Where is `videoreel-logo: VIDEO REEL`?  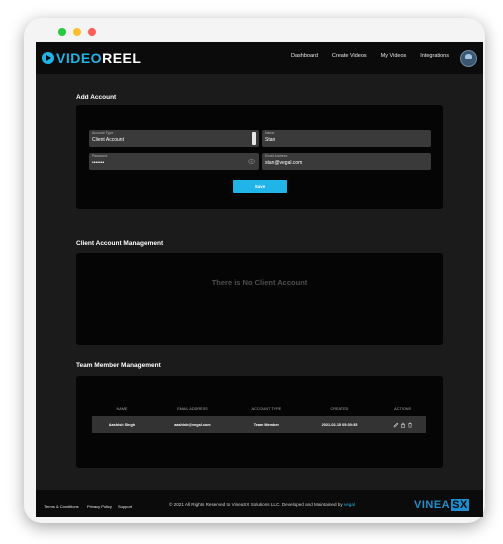 videoreel-logo: VIDEO REEL is located at coordinates (91, 58).